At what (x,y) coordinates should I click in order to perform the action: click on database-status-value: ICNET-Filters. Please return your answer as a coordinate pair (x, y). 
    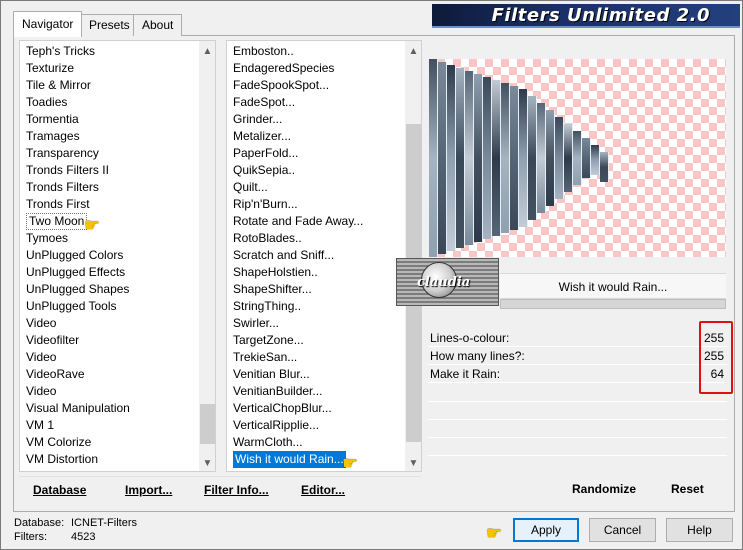
    Looking at the image, I should click on (104, 523).